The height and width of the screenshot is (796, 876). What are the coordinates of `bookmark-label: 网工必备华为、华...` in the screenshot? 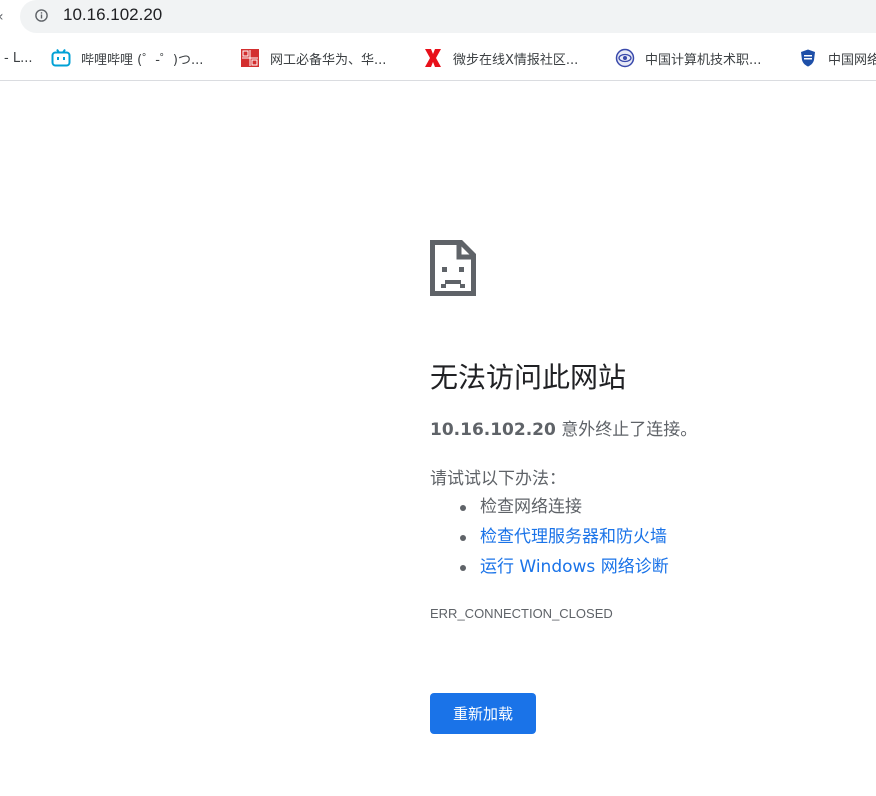 It's located at (328, 60).